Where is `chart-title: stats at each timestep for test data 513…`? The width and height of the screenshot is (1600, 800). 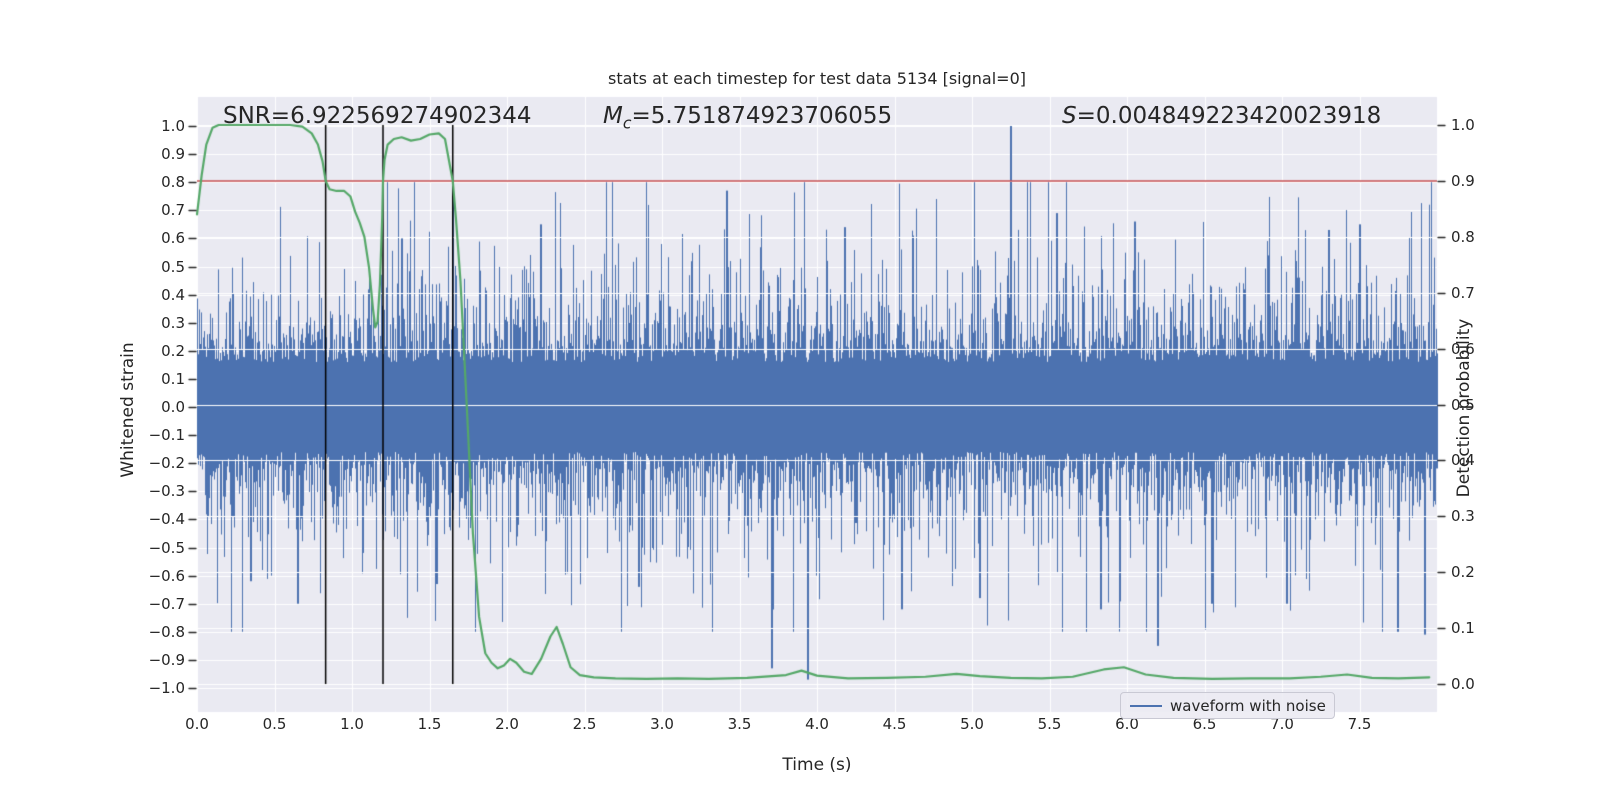
chart-title: stats at each timestep for test data 513… is located at coordinates (816, 78).